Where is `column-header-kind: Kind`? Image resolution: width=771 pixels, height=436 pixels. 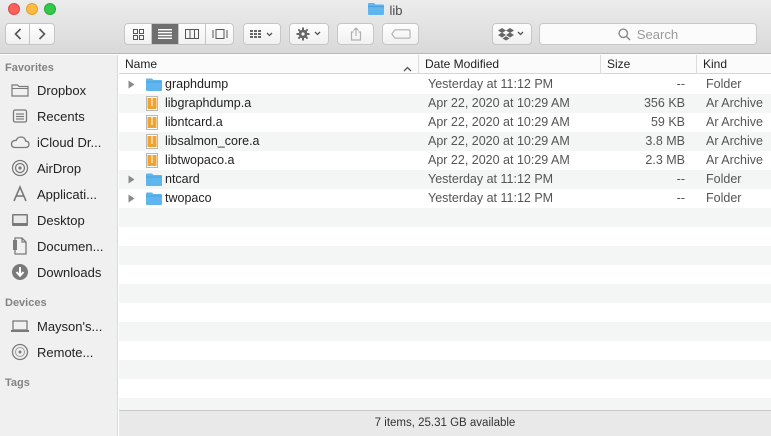
column-header-kind: Kind is located at coordinates (734, 64).